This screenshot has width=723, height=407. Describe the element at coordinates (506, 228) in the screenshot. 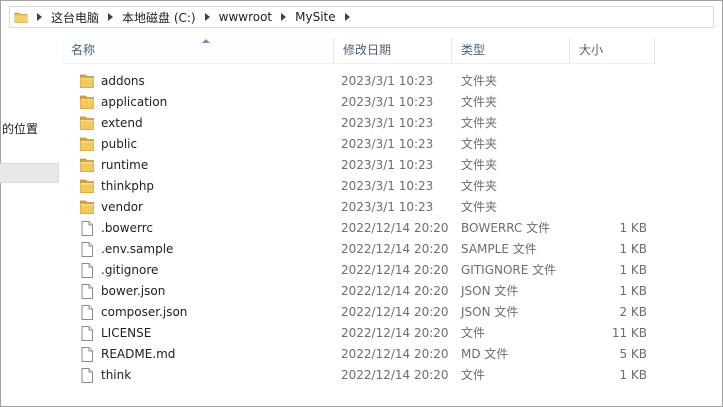

I see `file-type: BOWERRC 文件` at that location.